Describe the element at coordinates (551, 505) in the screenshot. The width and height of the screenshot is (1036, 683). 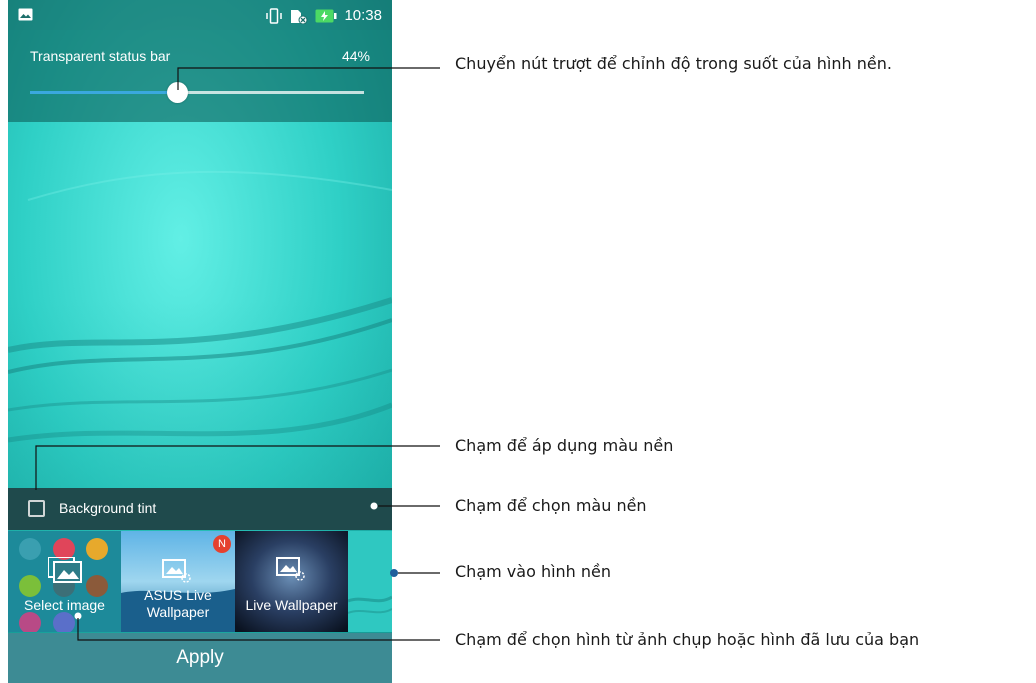
I see `callout-choose-tint: Chạm để chọn màu nền` at that location.